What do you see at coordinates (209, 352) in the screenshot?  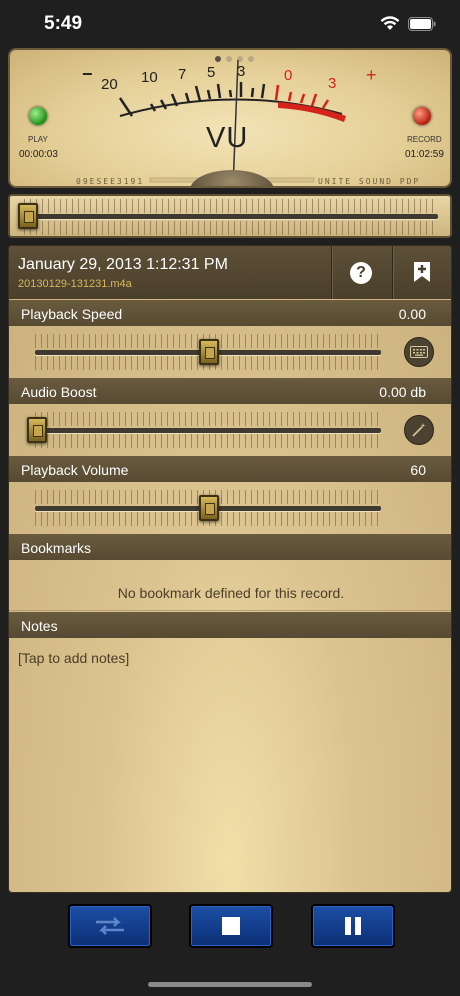 I see `playback-speed-knob` at bounding box center [209, 352].